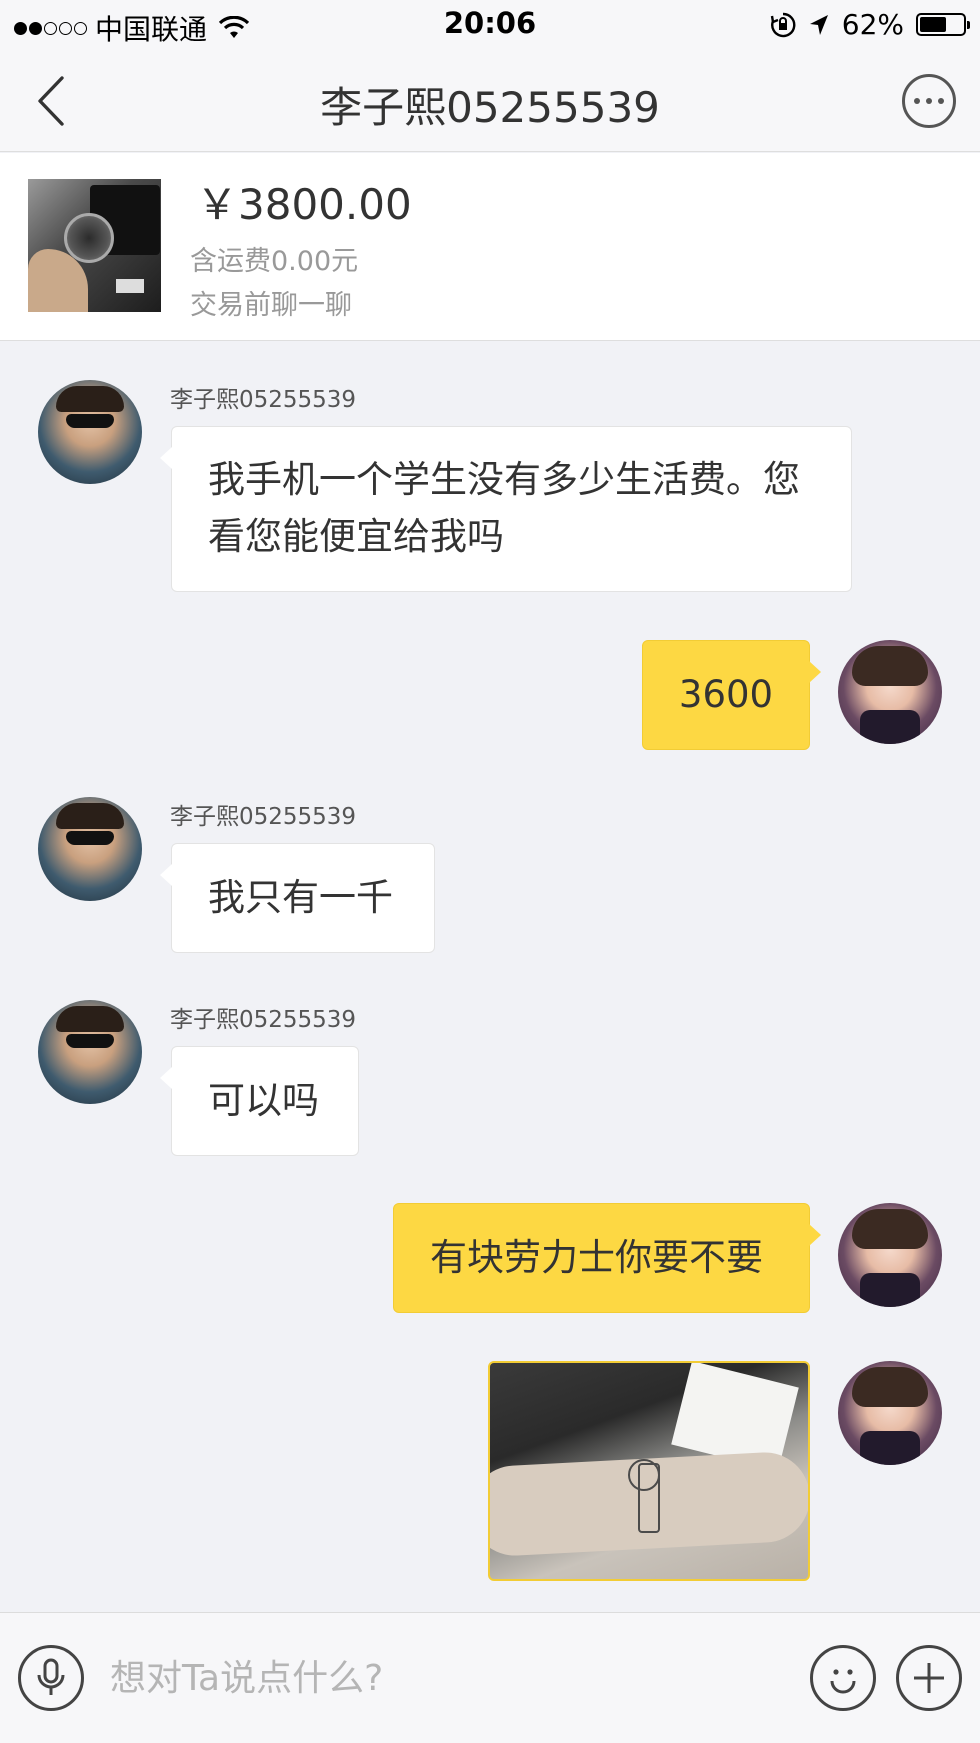  Describe the element at coordinates (274, 261) in the screenshot. I see `shipping-fee: 含运费0.00元` at that location.